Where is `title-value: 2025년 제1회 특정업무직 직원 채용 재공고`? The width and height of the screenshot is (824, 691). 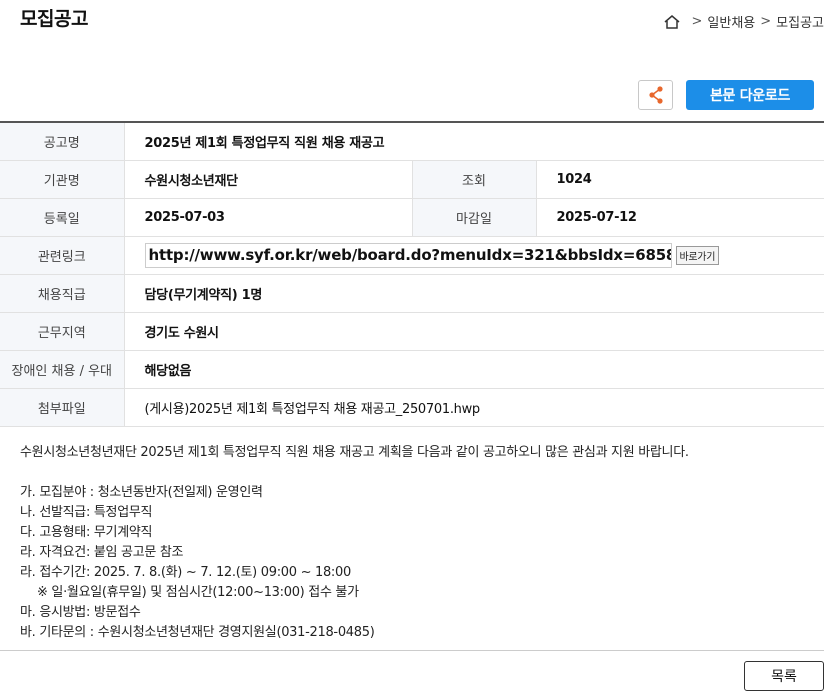 title-value: 2025년 제1회 특정업무직 직원 채용 재공고 is located at coordinates (474, 141).